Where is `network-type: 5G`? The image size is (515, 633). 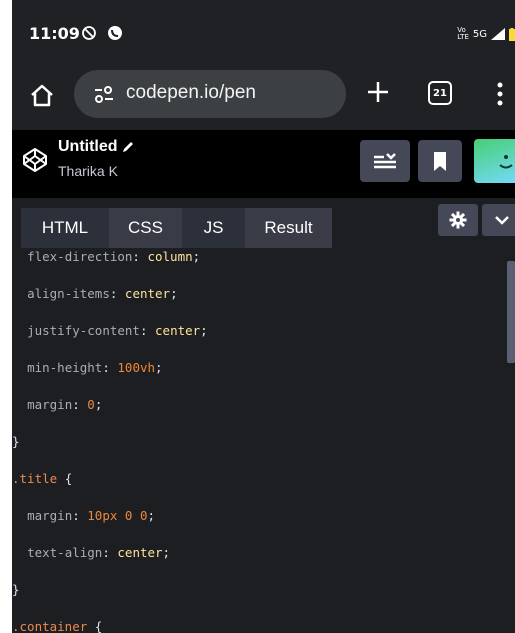 network-type: 5G is located at coordinates (479, 34).